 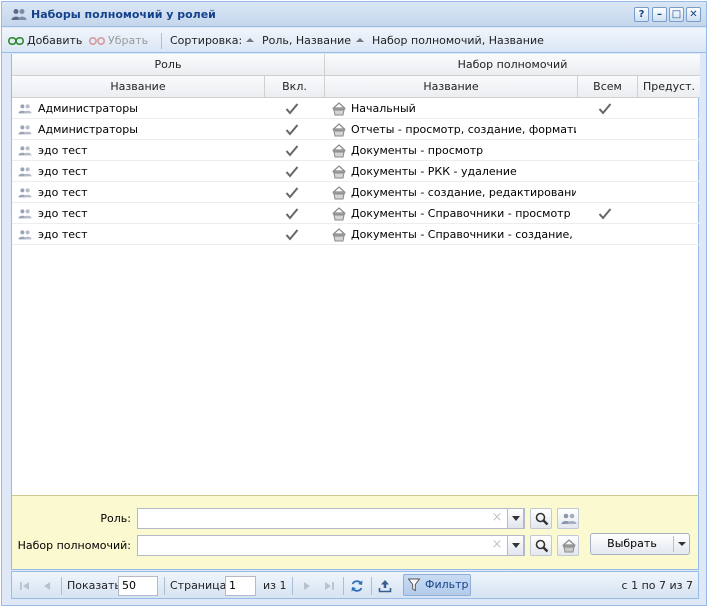 I want to click on filter-toggle-button: Фильтр, so click(x=437, y=585).